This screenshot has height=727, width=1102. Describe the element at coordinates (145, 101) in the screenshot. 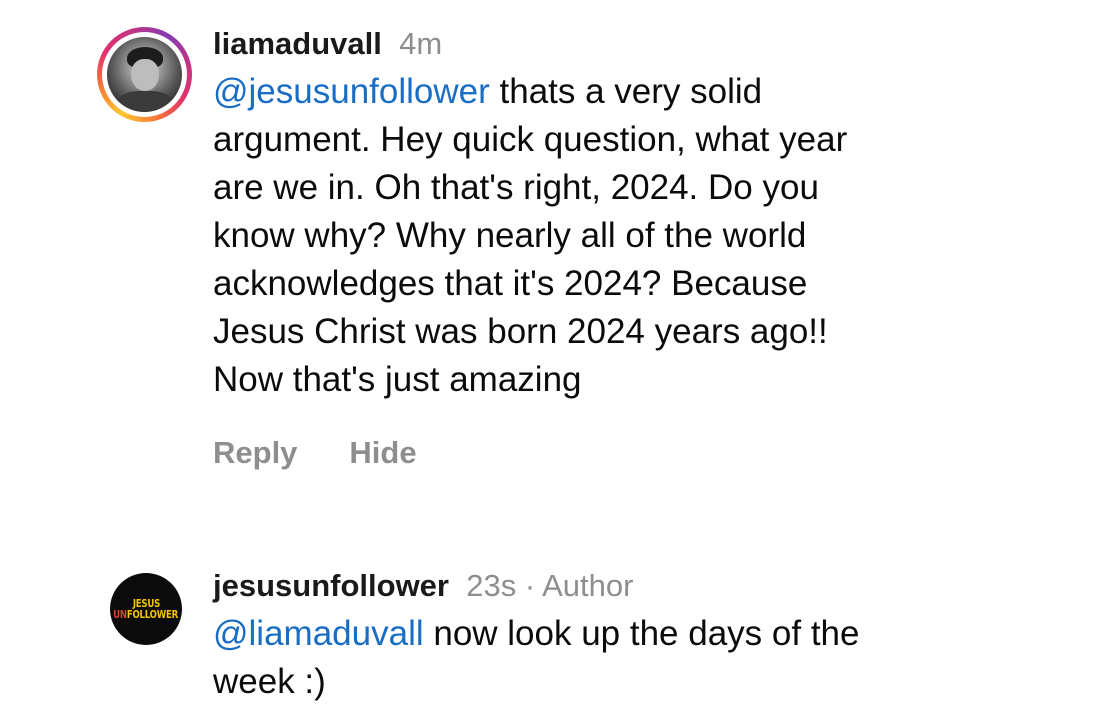

I see `avatar-body` at that location.